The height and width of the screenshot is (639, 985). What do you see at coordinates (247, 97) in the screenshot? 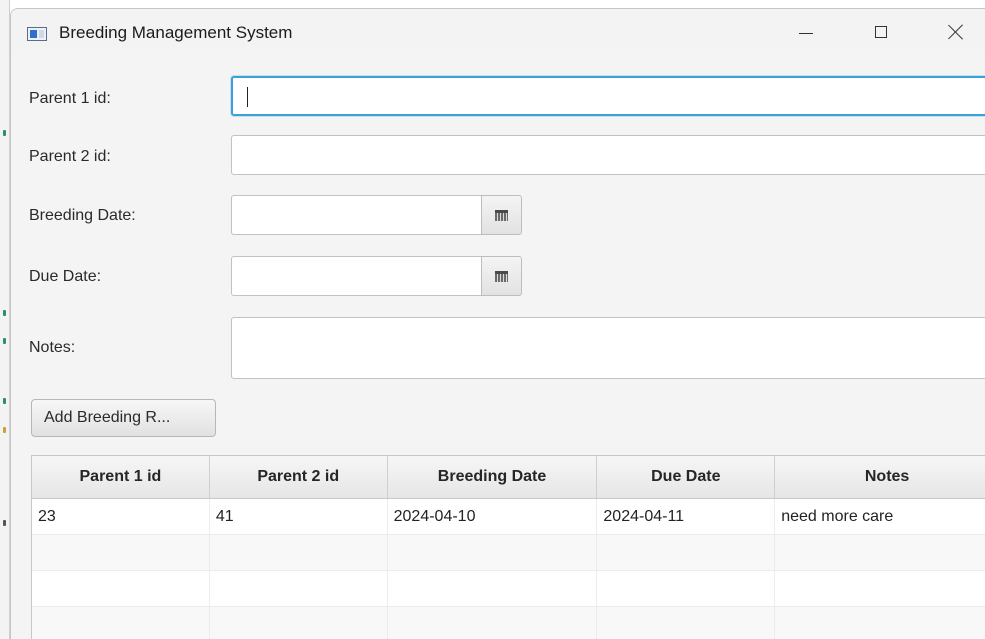
I see `text-caret` at bounding box center [247, 97].